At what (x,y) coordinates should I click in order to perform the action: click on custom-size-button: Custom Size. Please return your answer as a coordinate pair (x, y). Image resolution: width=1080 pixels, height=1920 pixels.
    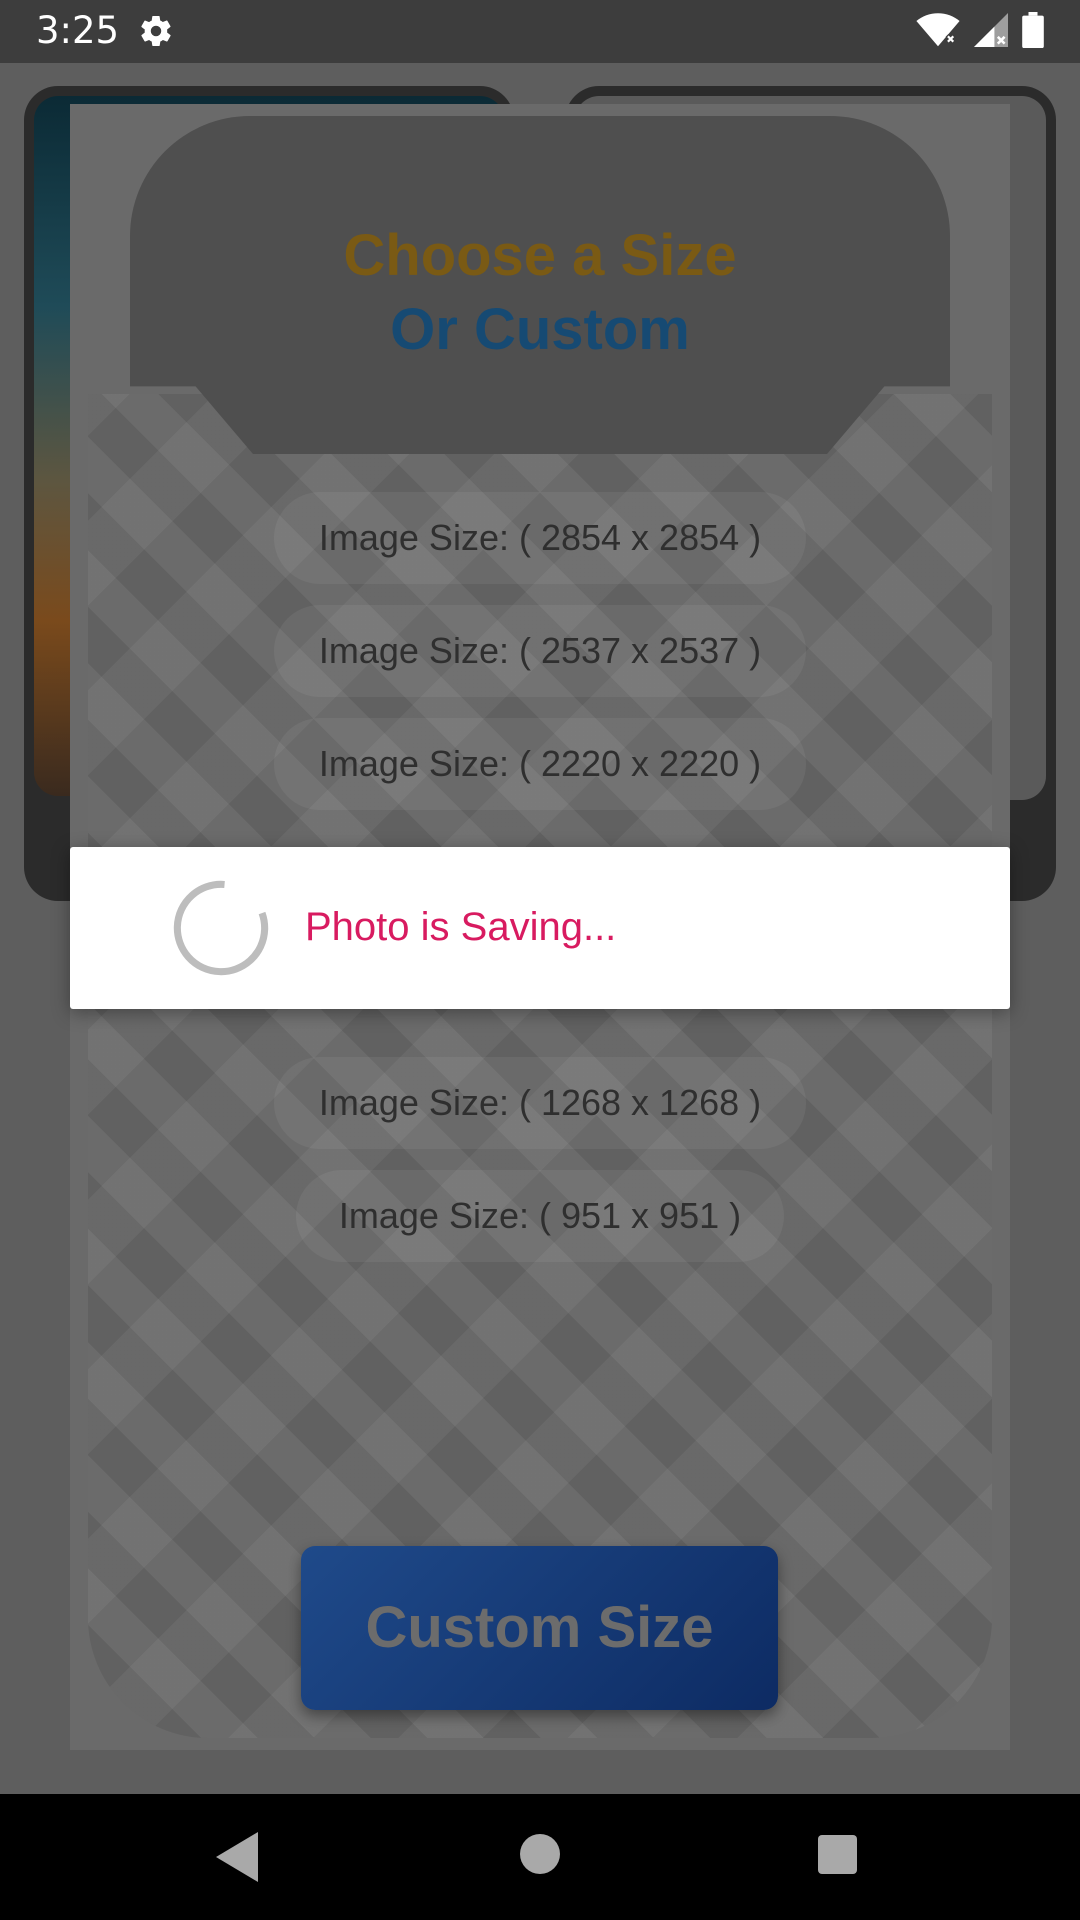
    Looking at the image, I should click on (539, 1628).